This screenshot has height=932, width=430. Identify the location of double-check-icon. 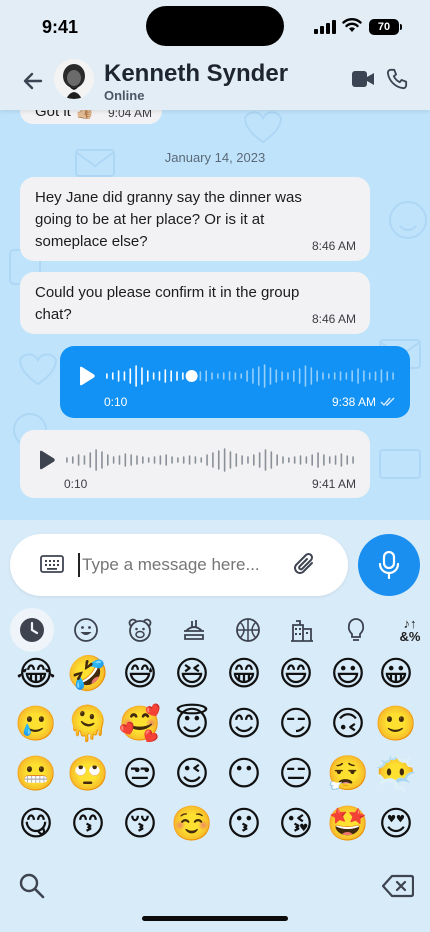
(387, 402).